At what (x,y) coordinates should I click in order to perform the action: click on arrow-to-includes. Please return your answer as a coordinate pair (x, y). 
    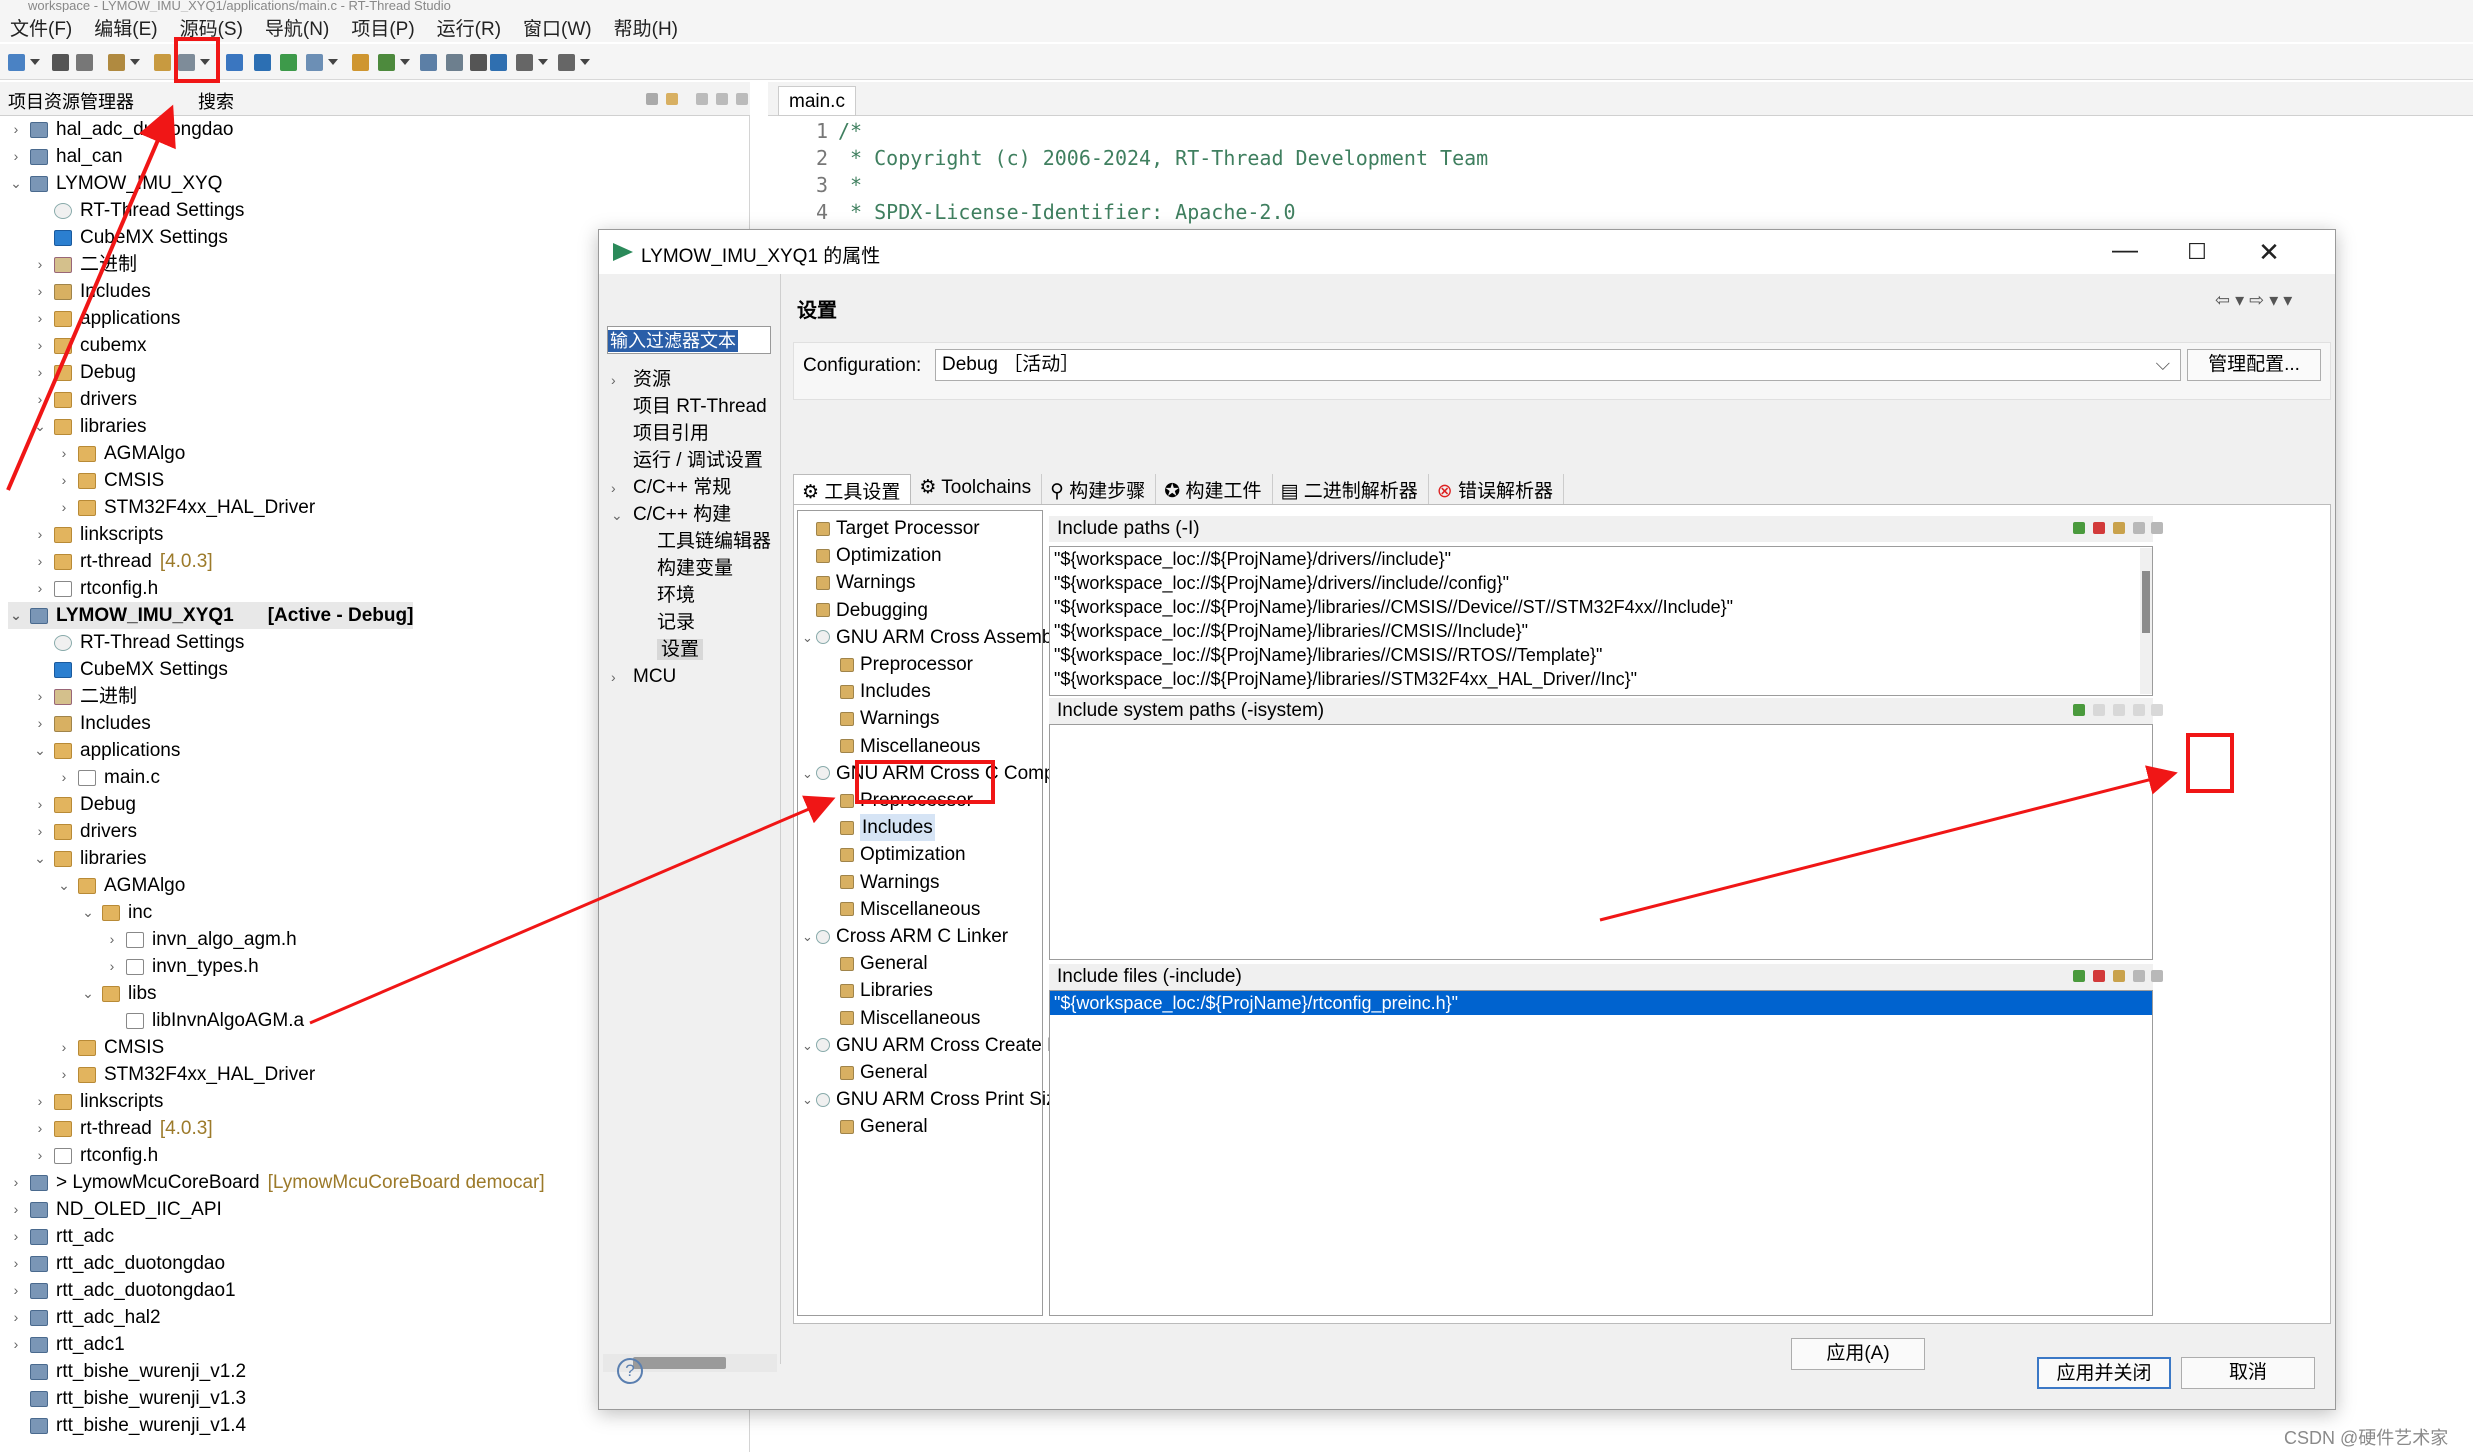
    Looking at the image, I should click on (572, 910).